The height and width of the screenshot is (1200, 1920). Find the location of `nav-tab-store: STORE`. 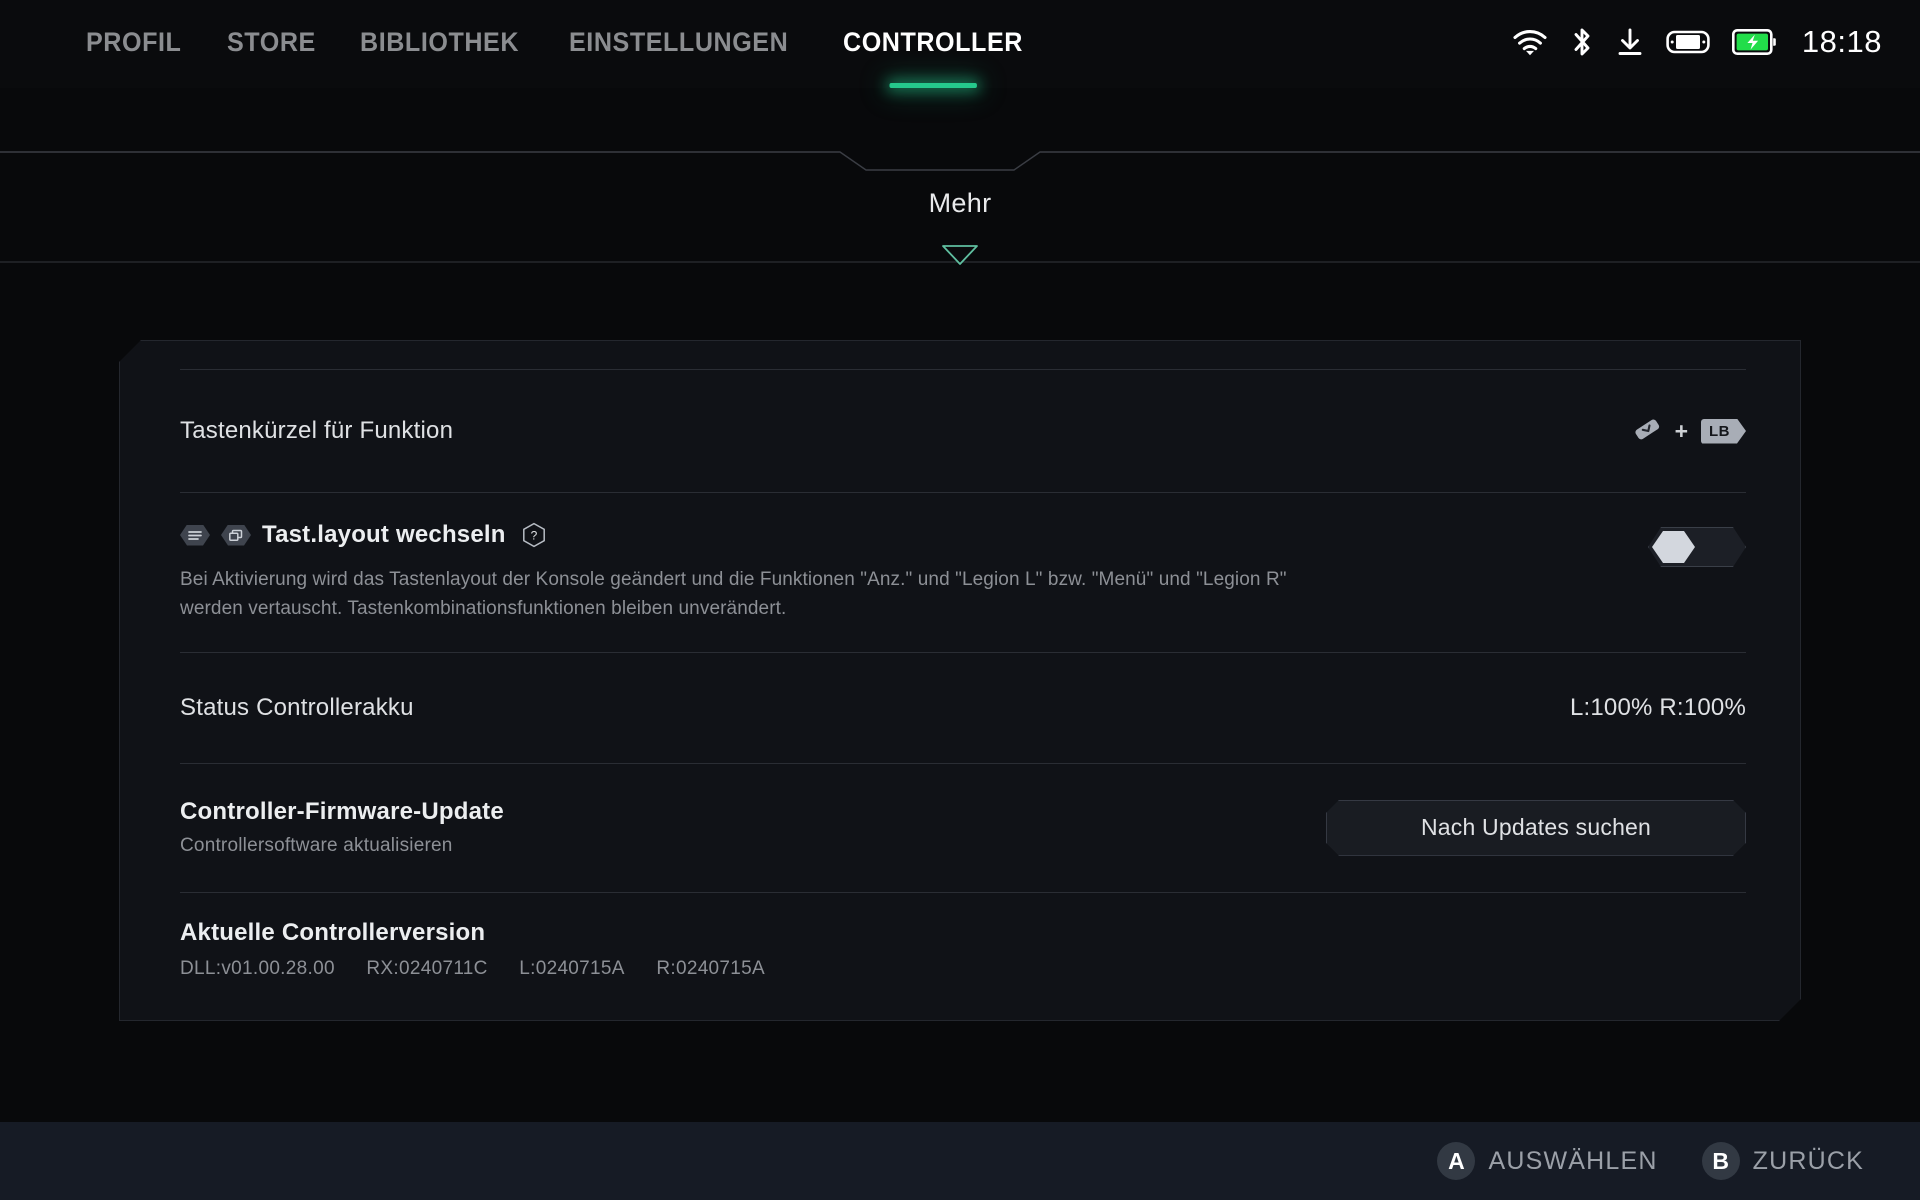

nav-tab-store: STORE is located at coordinates (271, 44).